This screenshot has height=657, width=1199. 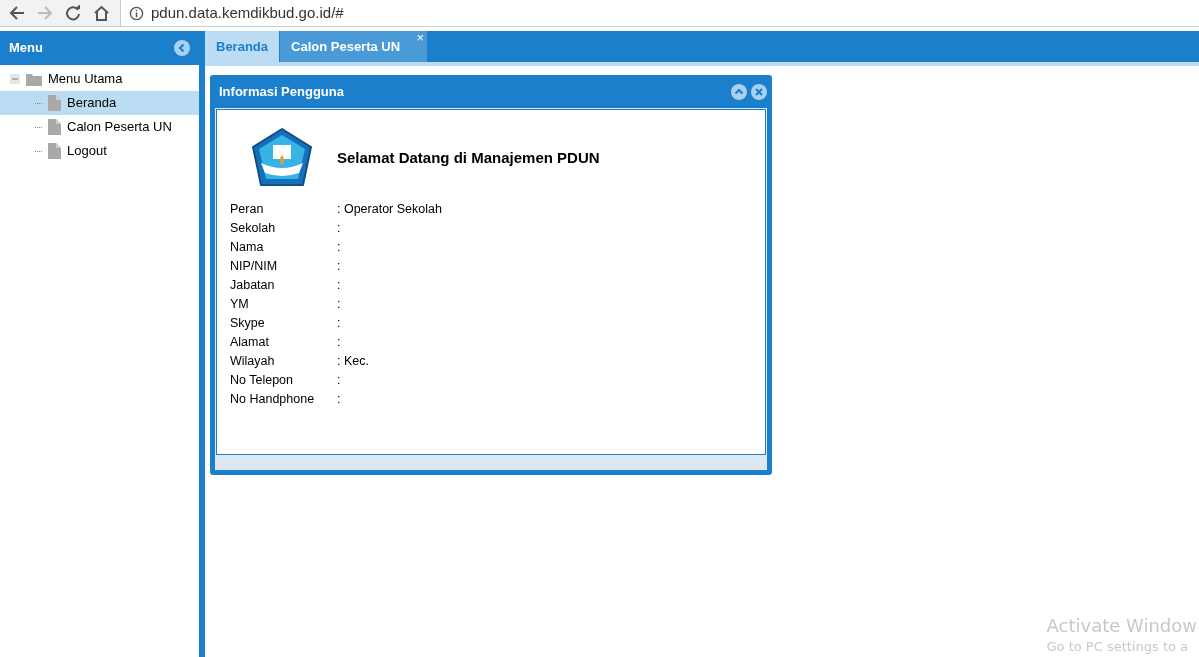 I want to click on collapse-icon, so click(x=182, y=48).